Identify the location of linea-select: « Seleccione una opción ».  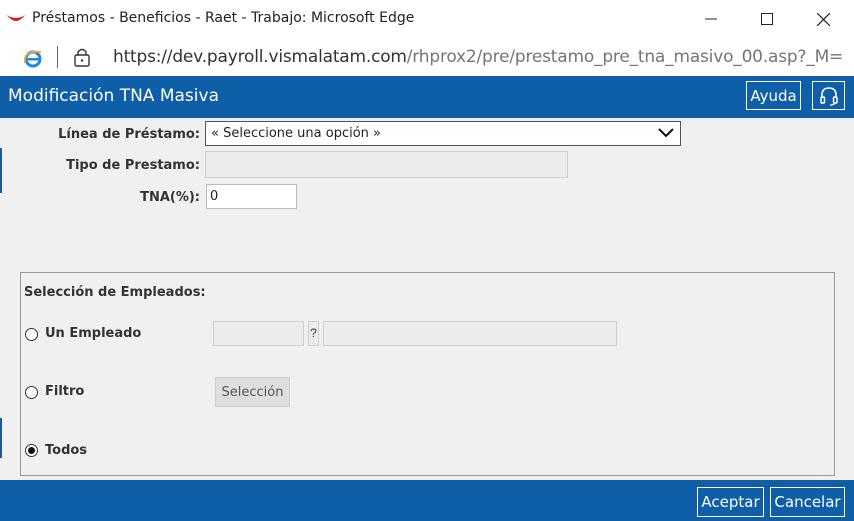
(443, 133).